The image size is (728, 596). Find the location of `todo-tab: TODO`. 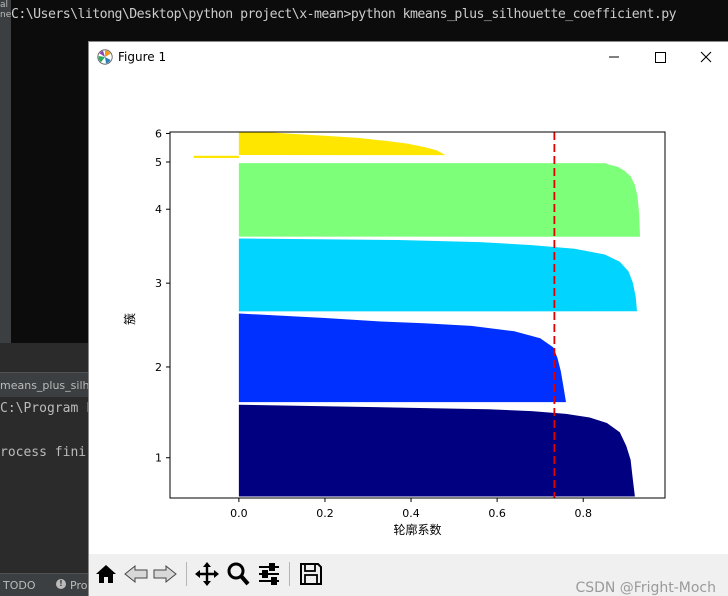

todo-tab: TODO is located at coordinates (19, 585).